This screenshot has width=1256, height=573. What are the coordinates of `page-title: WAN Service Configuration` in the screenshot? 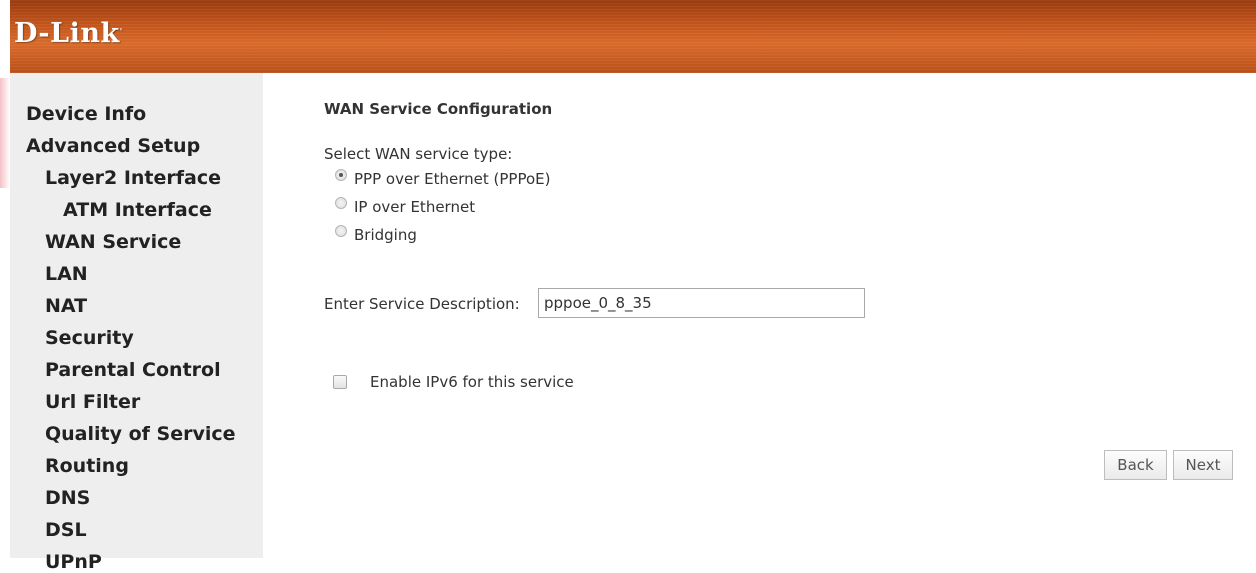 It's located at (438, 109).